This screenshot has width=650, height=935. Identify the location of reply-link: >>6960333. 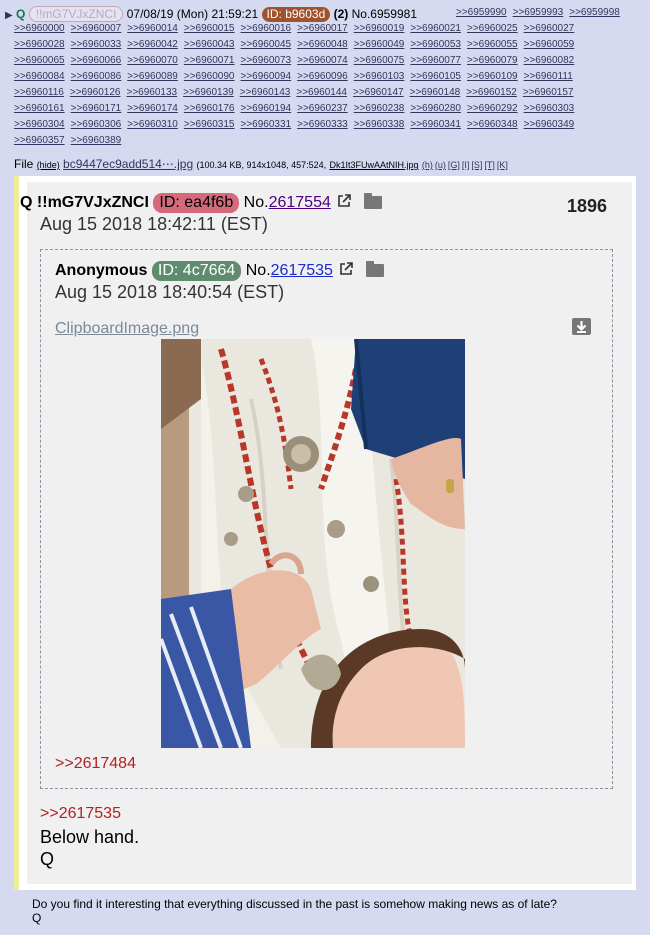
(322, 124).